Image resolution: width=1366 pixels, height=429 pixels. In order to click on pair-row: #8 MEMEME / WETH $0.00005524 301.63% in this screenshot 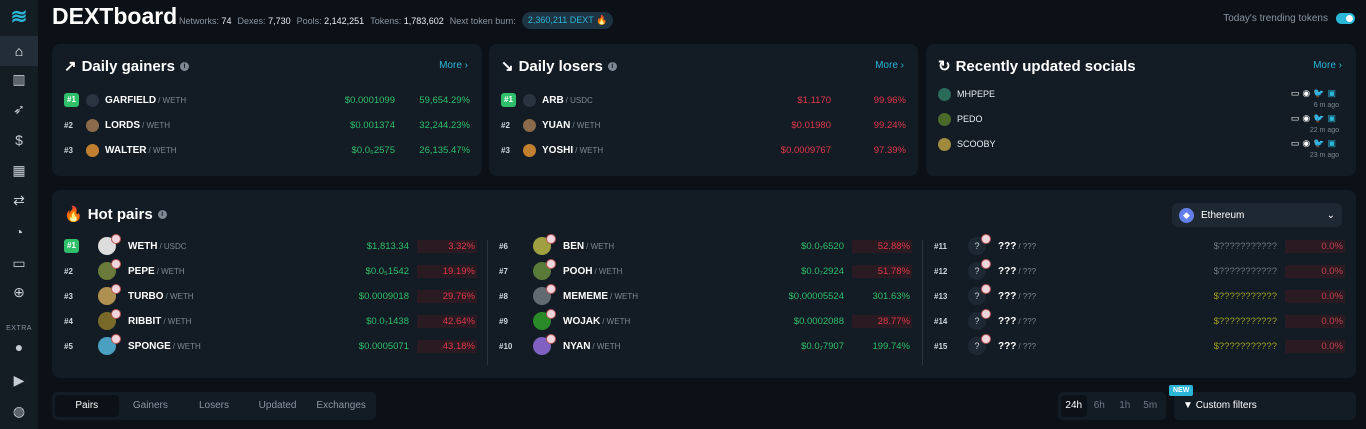, I will do `click(705, 295)`.